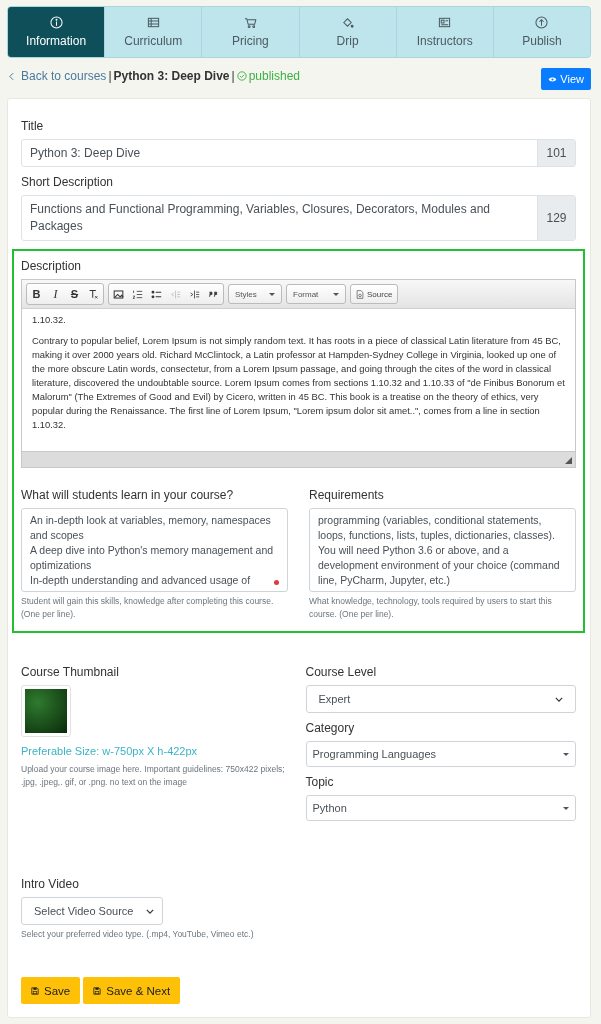 This screenshot has width=601, height=1024. I want to click on course-level-select: Expert, so click(440, 699).